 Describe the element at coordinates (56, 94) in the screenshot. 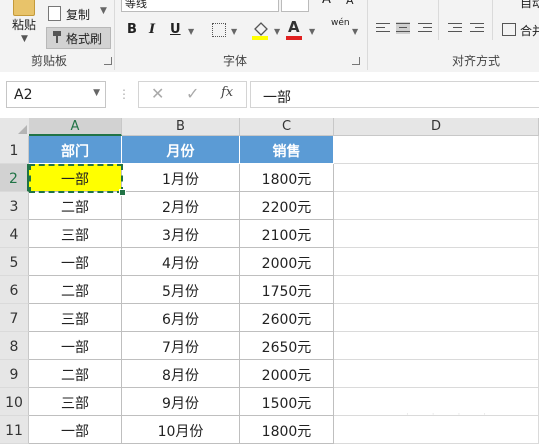

I see `name-box: A2 ▼` at that location.